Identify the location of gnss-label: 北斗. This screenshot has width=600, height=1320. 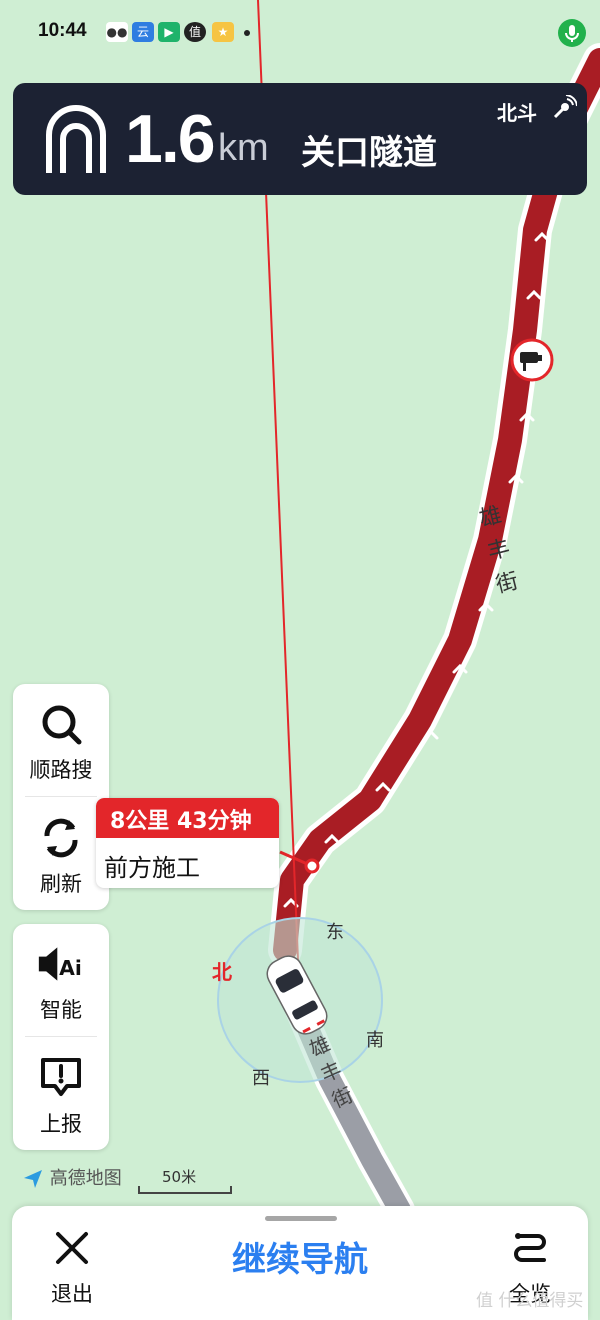
(517, 113).